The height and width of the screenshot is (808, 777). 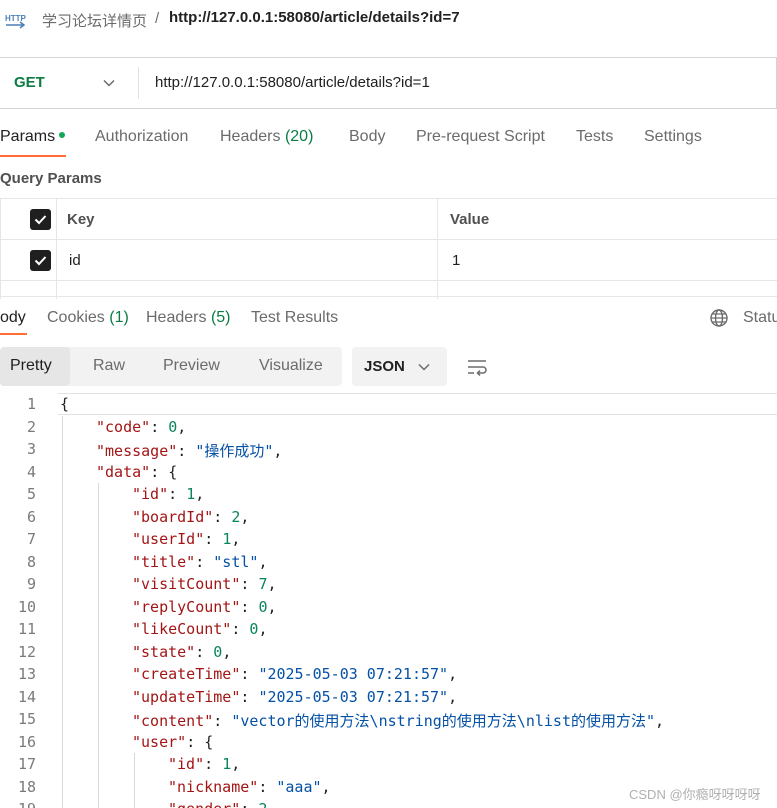 I want to click on select-all-checkbox, so click(x=40, y=219).